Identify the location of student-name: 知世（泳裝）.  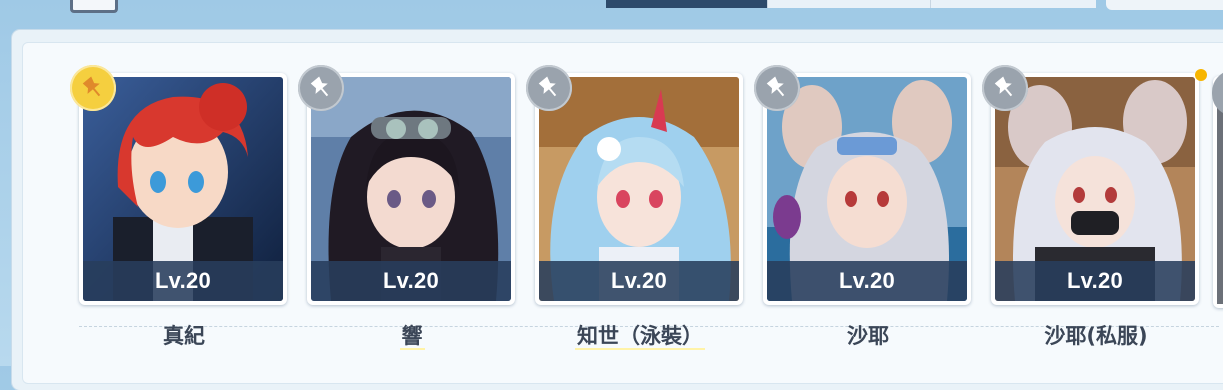
(640, 337).